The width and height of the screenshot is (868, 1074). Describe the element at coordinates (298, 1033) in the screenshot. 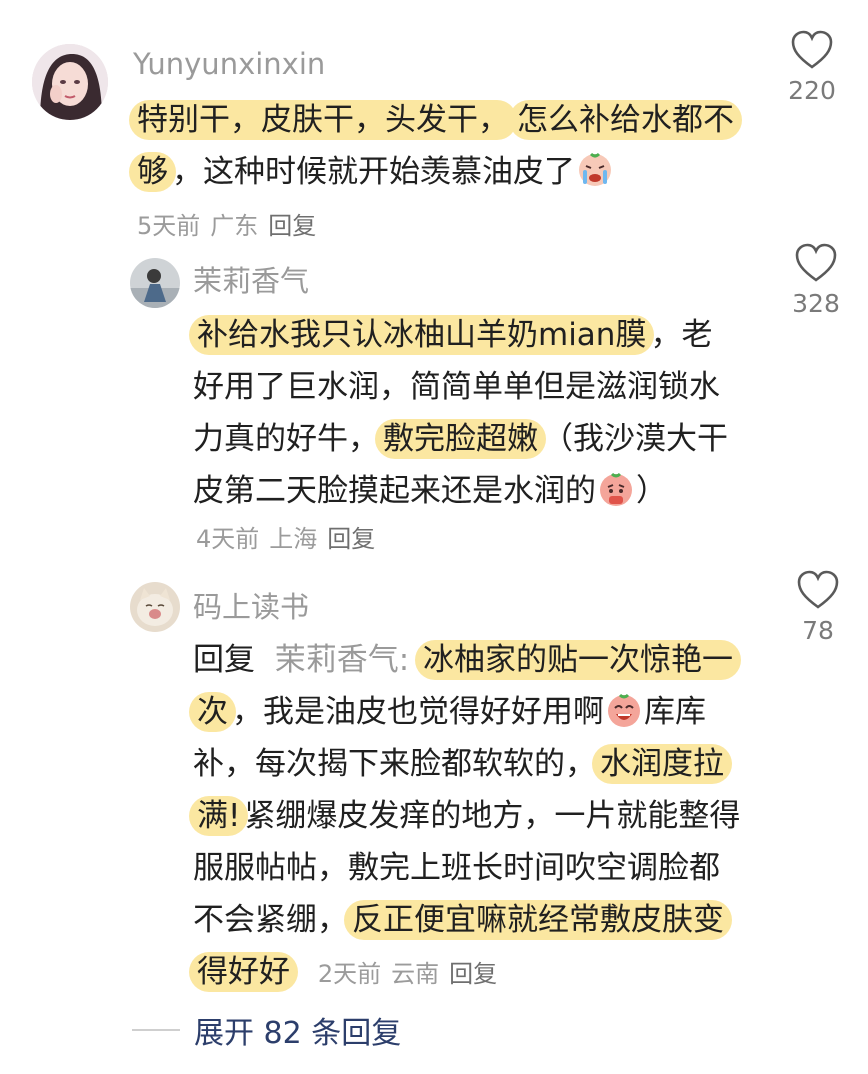

I see `expand-replies-label: 展开 82 条回复` at that location.